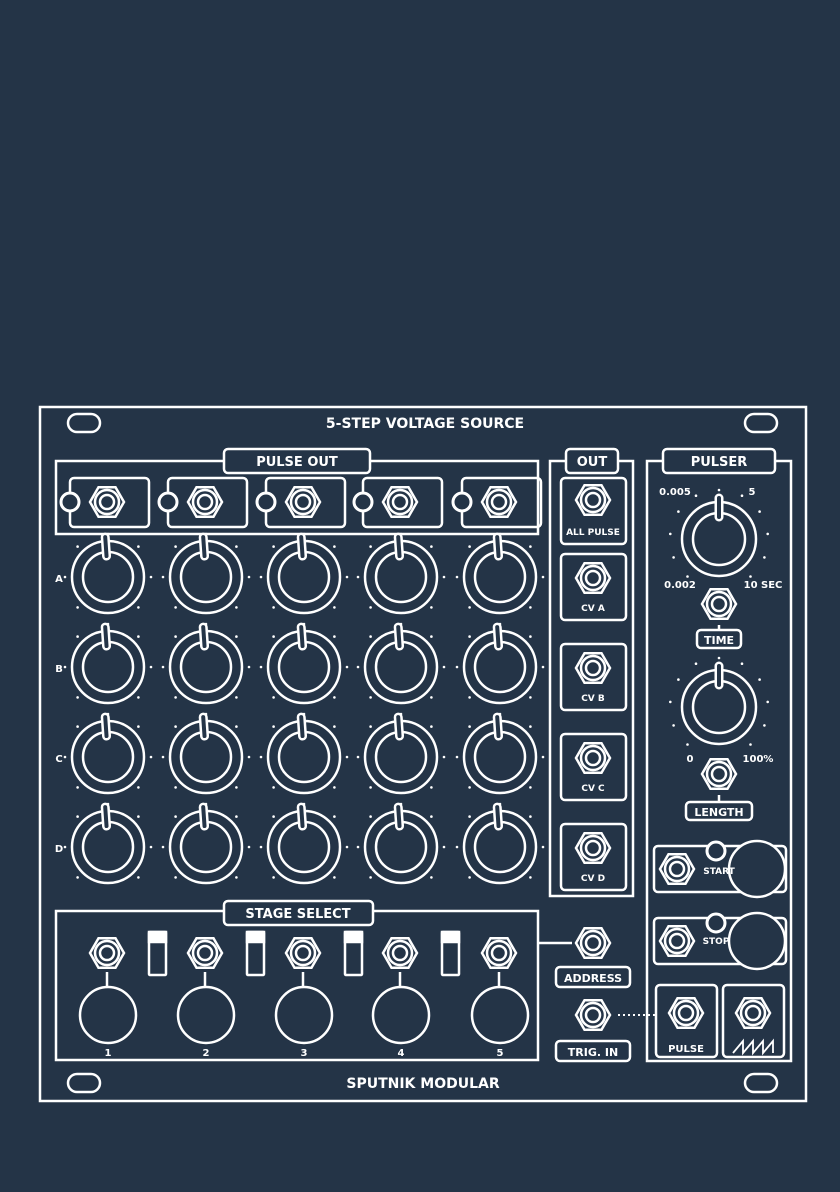 The image size is (840, 1192). Describe the element at coordinates (304, 1053) in the screenshot. I see `stage-number: 3` at that location.